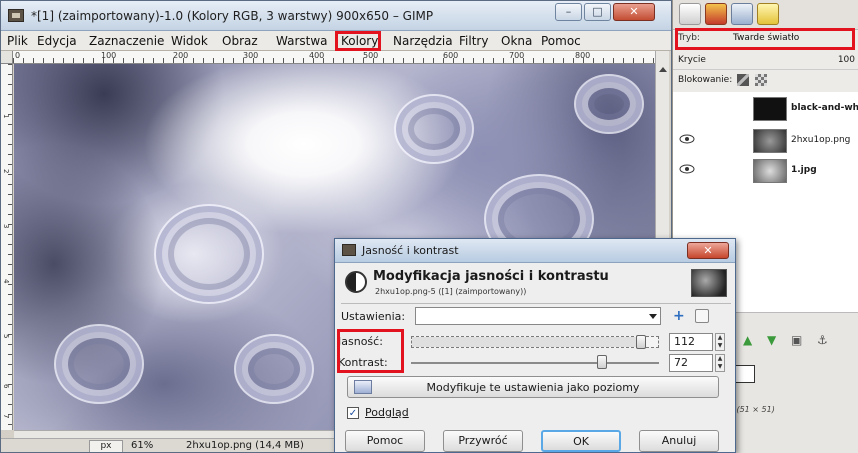 Image resolution: width=858 pixels, height=453 pixels. What do you see at coordinates (451, 55) in the screenshot?
I see `ruler-label: 600` at bounding box center [451, 55].